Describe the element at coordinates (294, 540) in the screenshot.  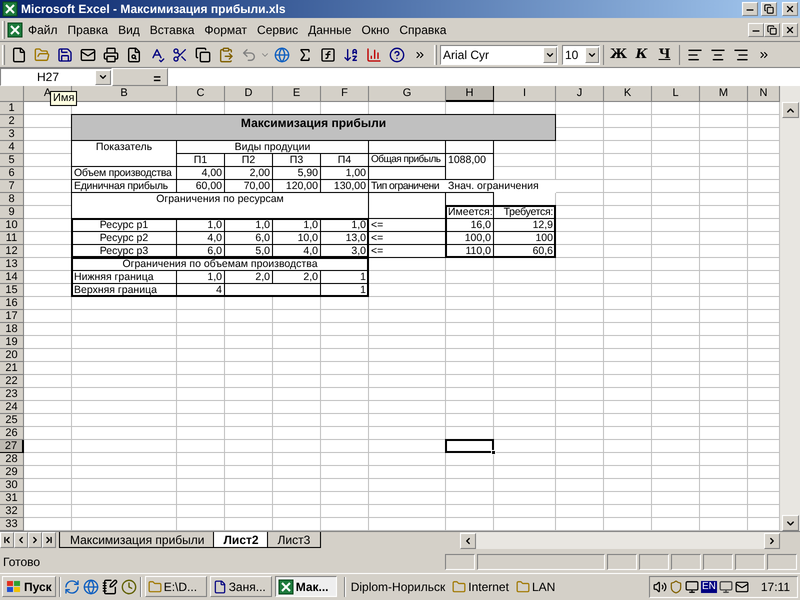
I see `sheet-tab: Лист3` at that location.